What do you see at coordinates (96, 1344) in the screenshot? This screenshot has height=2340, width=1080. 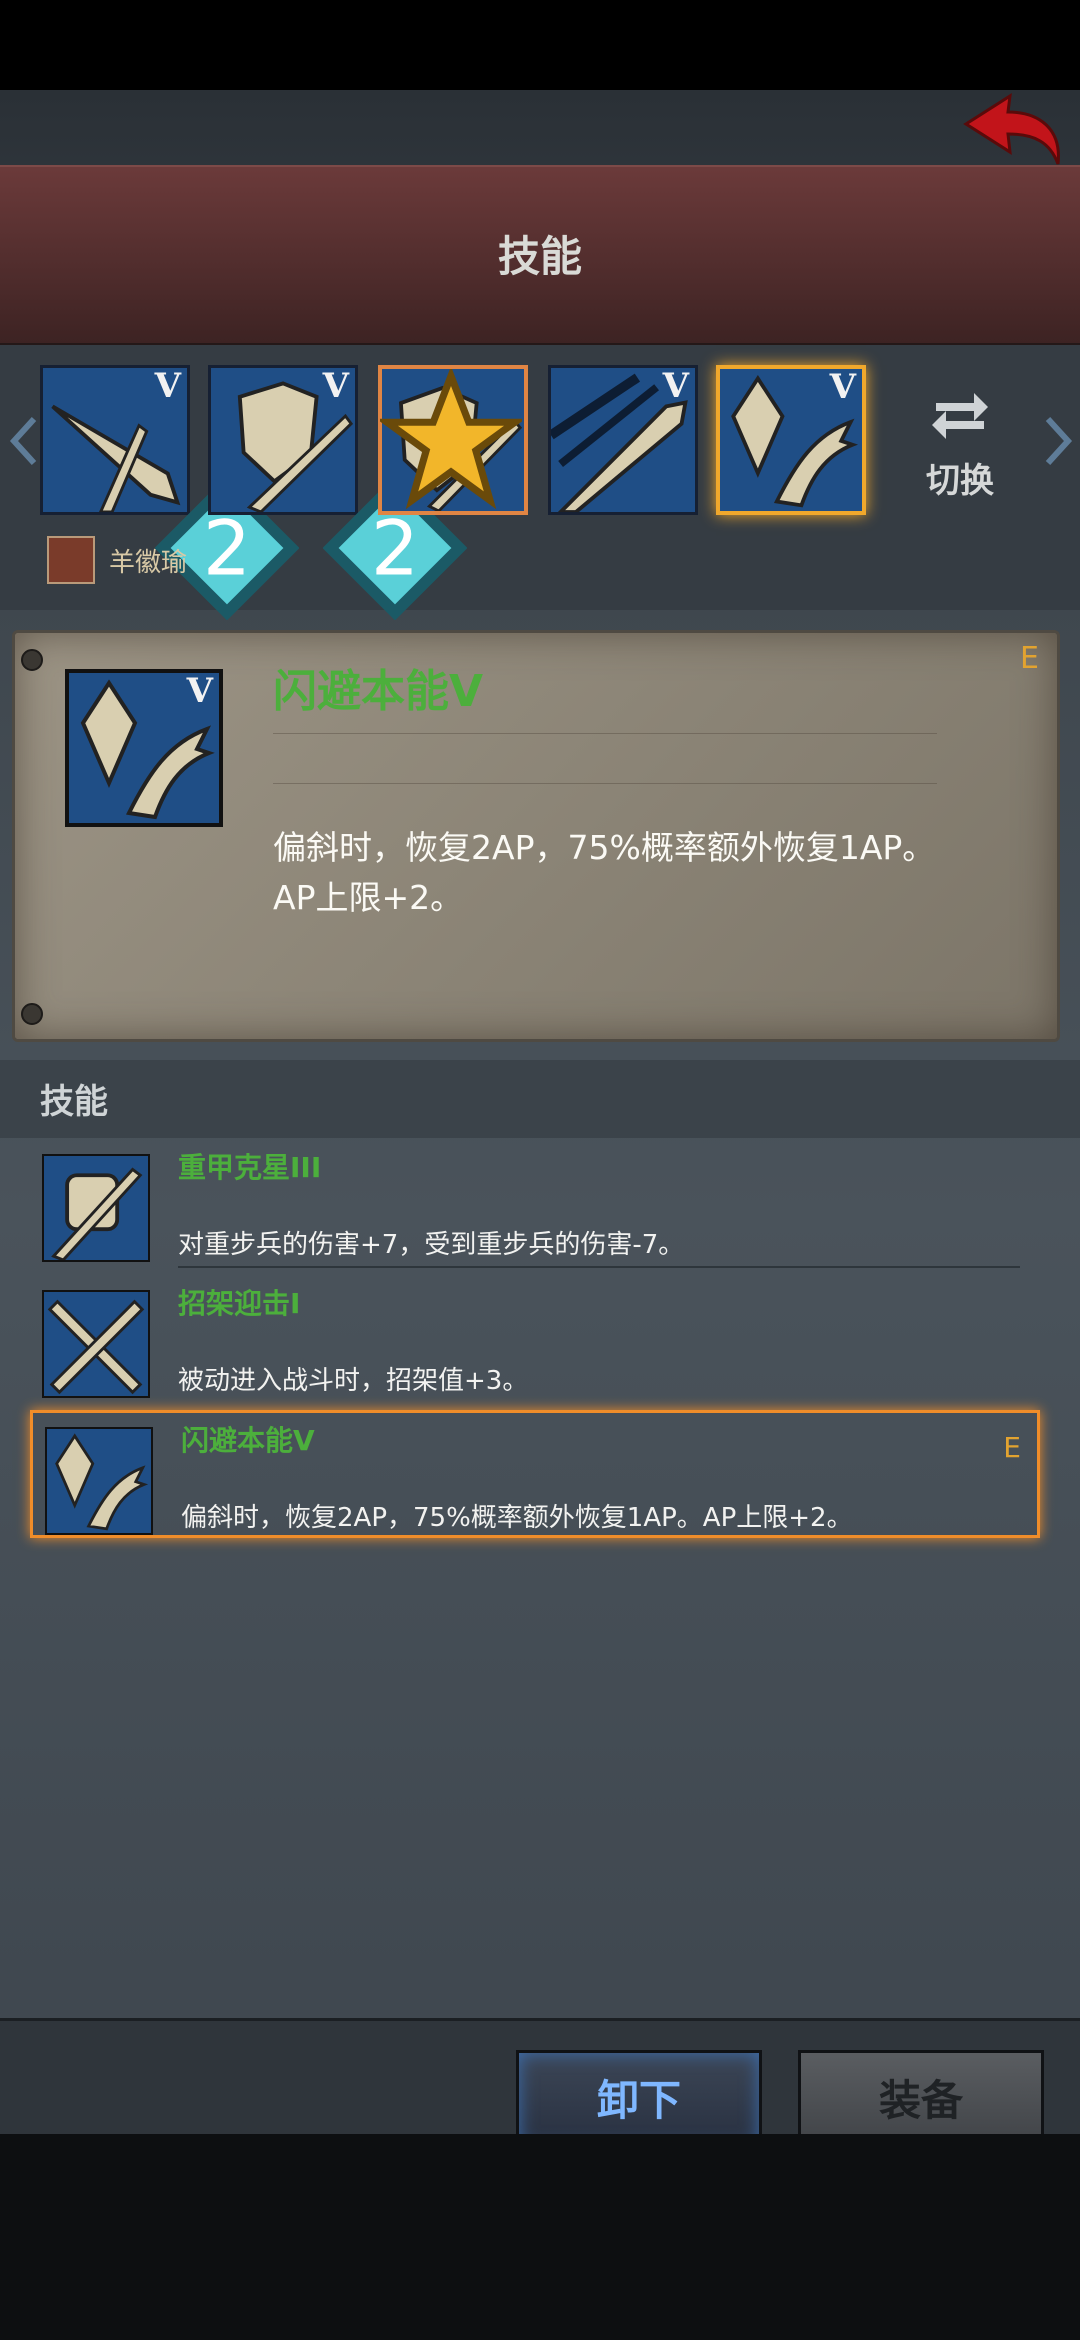 I see `parry-counter-icon` at bounding box center [96, 1344].